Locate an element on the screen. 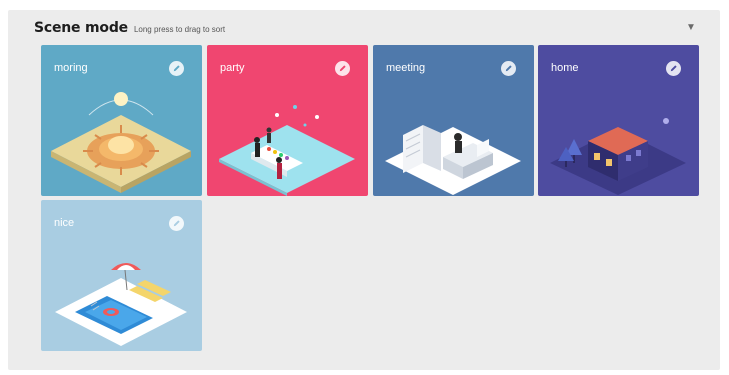  scene-card-home: home is located at coordinates (618, 120).